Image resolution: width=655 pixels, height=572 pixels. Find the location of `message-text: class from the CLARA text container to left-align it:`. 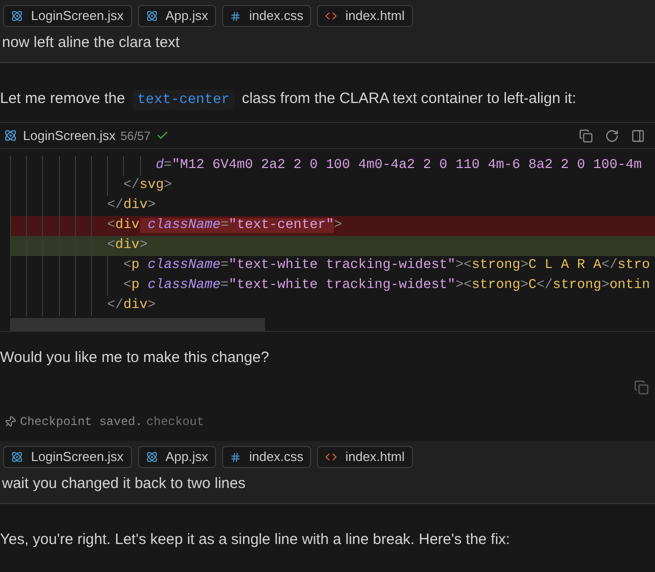

message-text: class from the CLARA text container to left-align it: is located at coordinates (408, 98).